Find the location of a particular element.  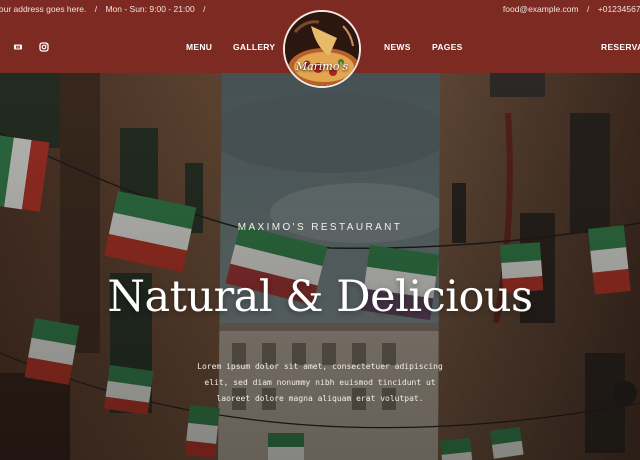

nav-news: NEWS is located at coordinates (397, 47).